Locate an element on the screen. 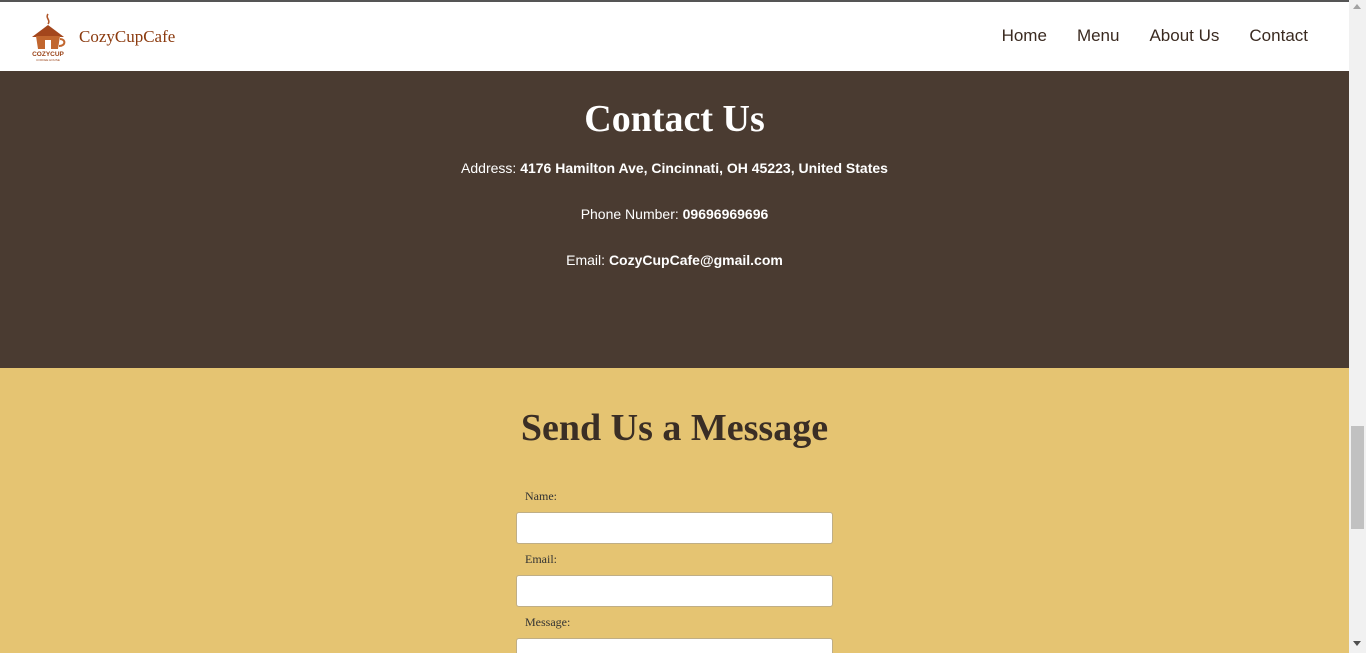  email-value: CozyCupCafe@gmail.com is located at coordinates (695, 260).